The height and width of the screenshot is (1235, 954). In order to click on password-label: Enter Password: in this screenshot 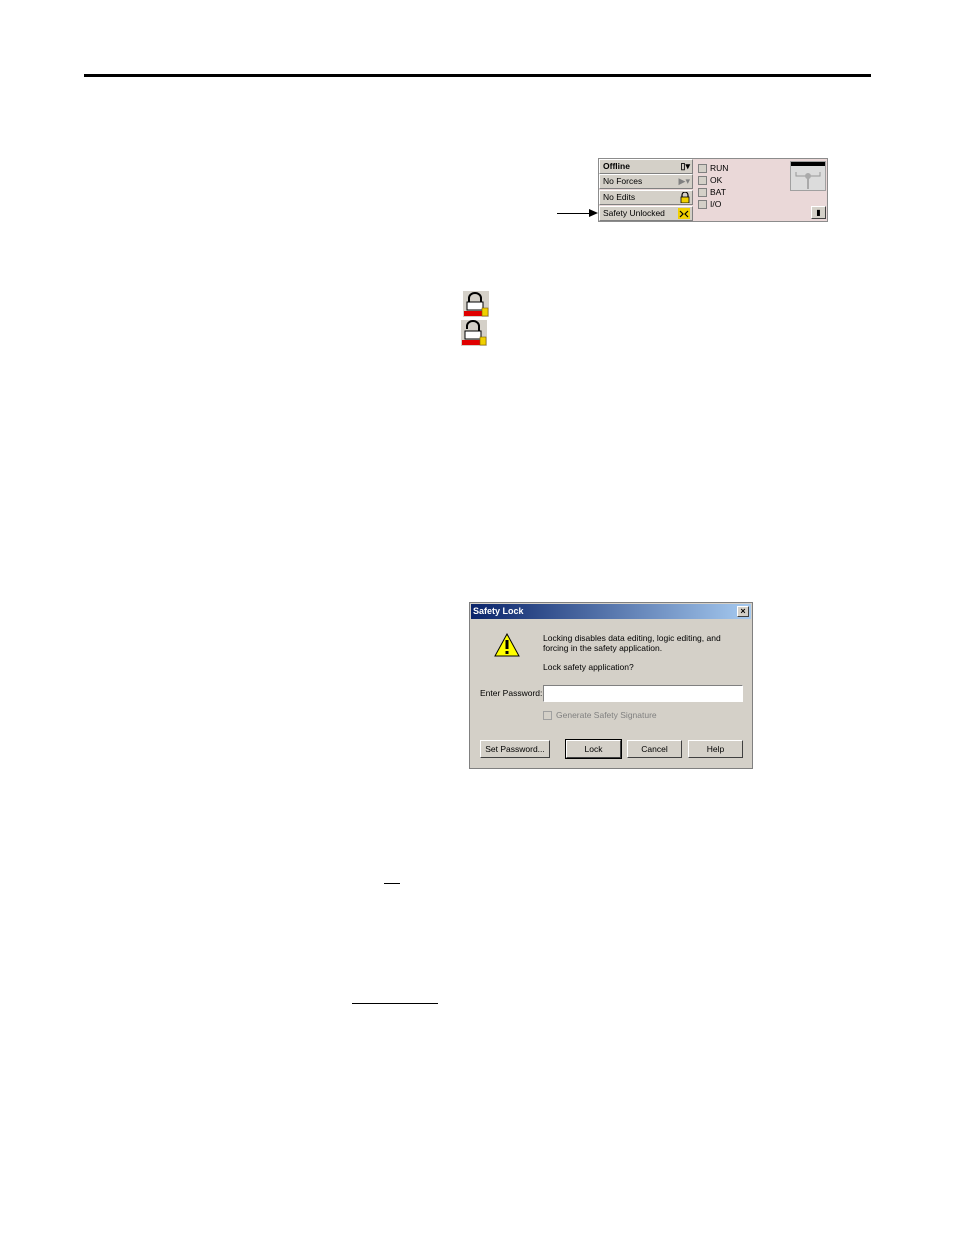, I will do `click(511, 693)`.